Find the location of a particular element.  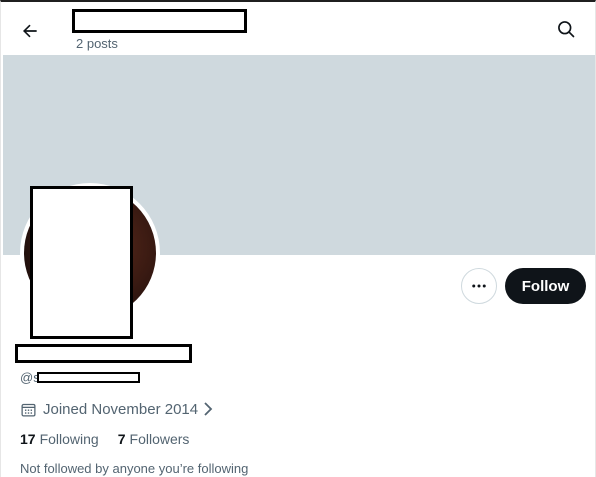

followers-count: 7 is located at coordinates (121, 439).